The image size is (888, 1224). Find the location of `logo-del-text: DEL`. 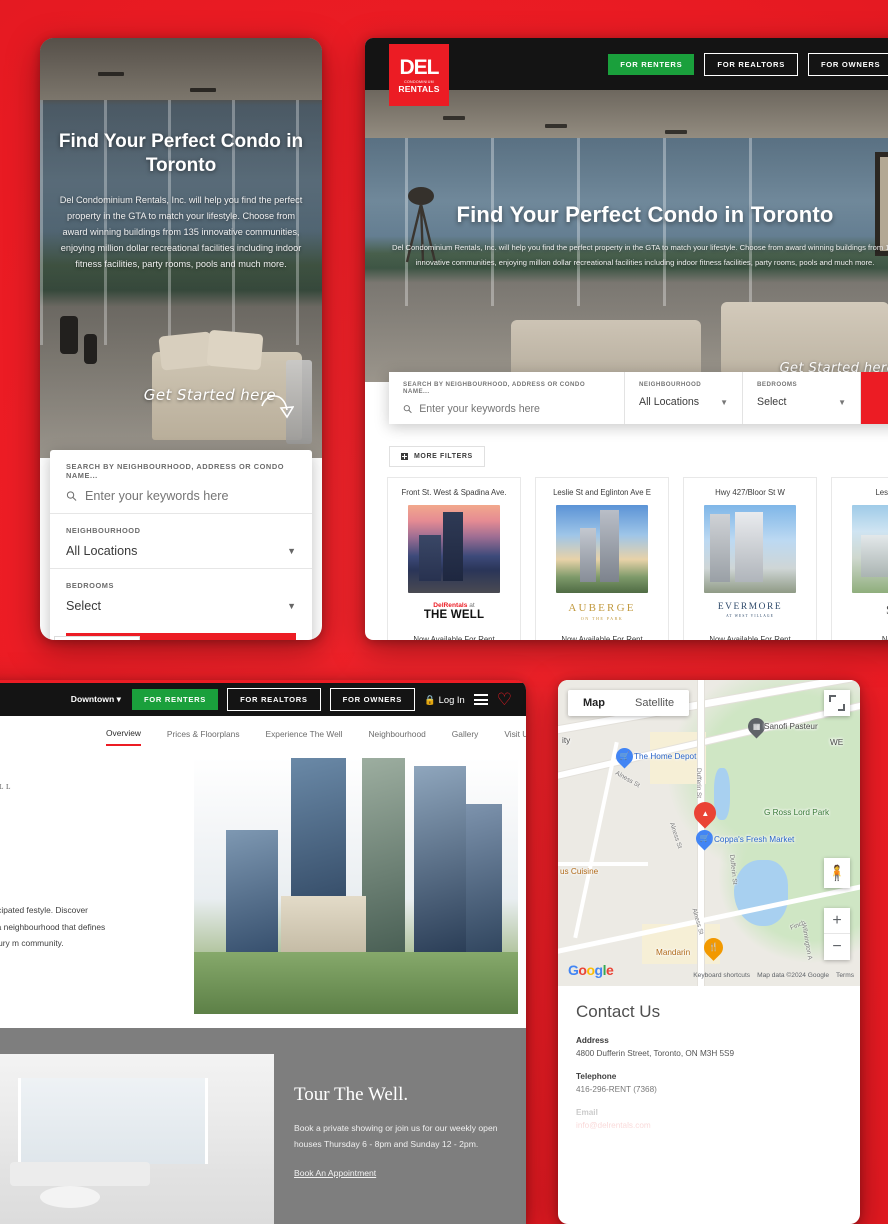

logo-del-text: DEL is located at coordinates (419, 67).